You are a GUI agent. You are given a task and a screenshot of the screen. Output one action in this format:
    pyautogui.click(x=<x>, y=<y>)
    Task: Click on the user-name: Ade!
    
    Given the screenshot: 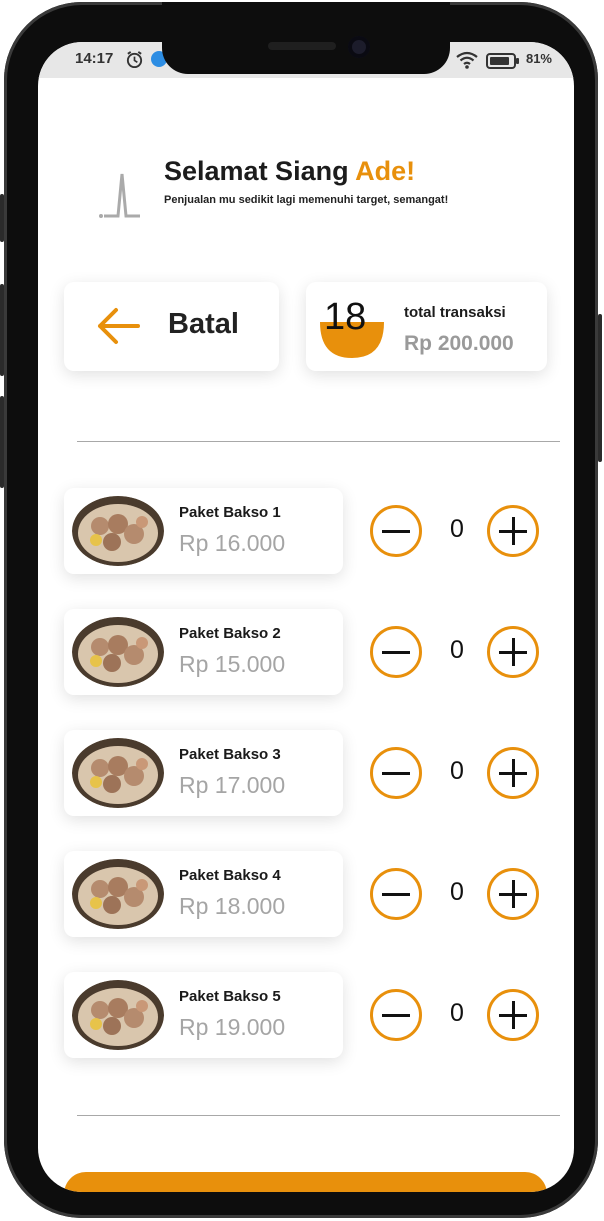 What is the action you would take?
    pyautogui.click(x=385, y=171)
    